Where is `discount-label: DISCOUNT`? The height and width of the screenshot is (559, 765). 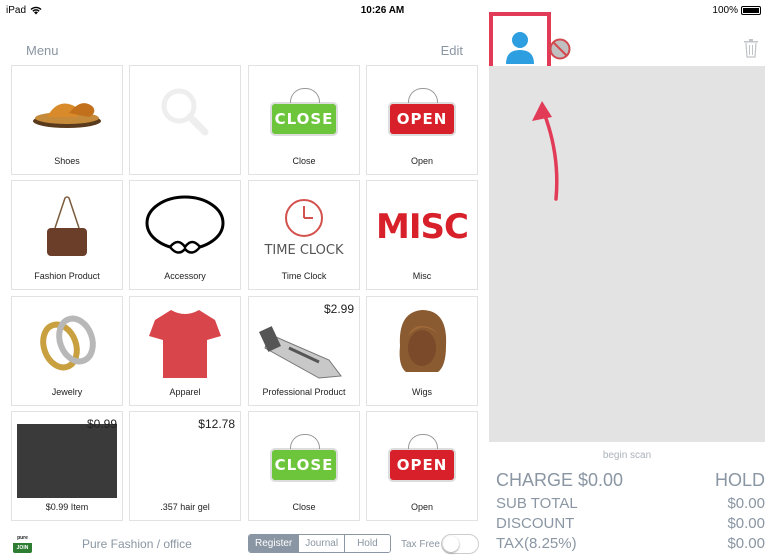
discount-label: DISCOUNT is located at coordinates (535, 523).